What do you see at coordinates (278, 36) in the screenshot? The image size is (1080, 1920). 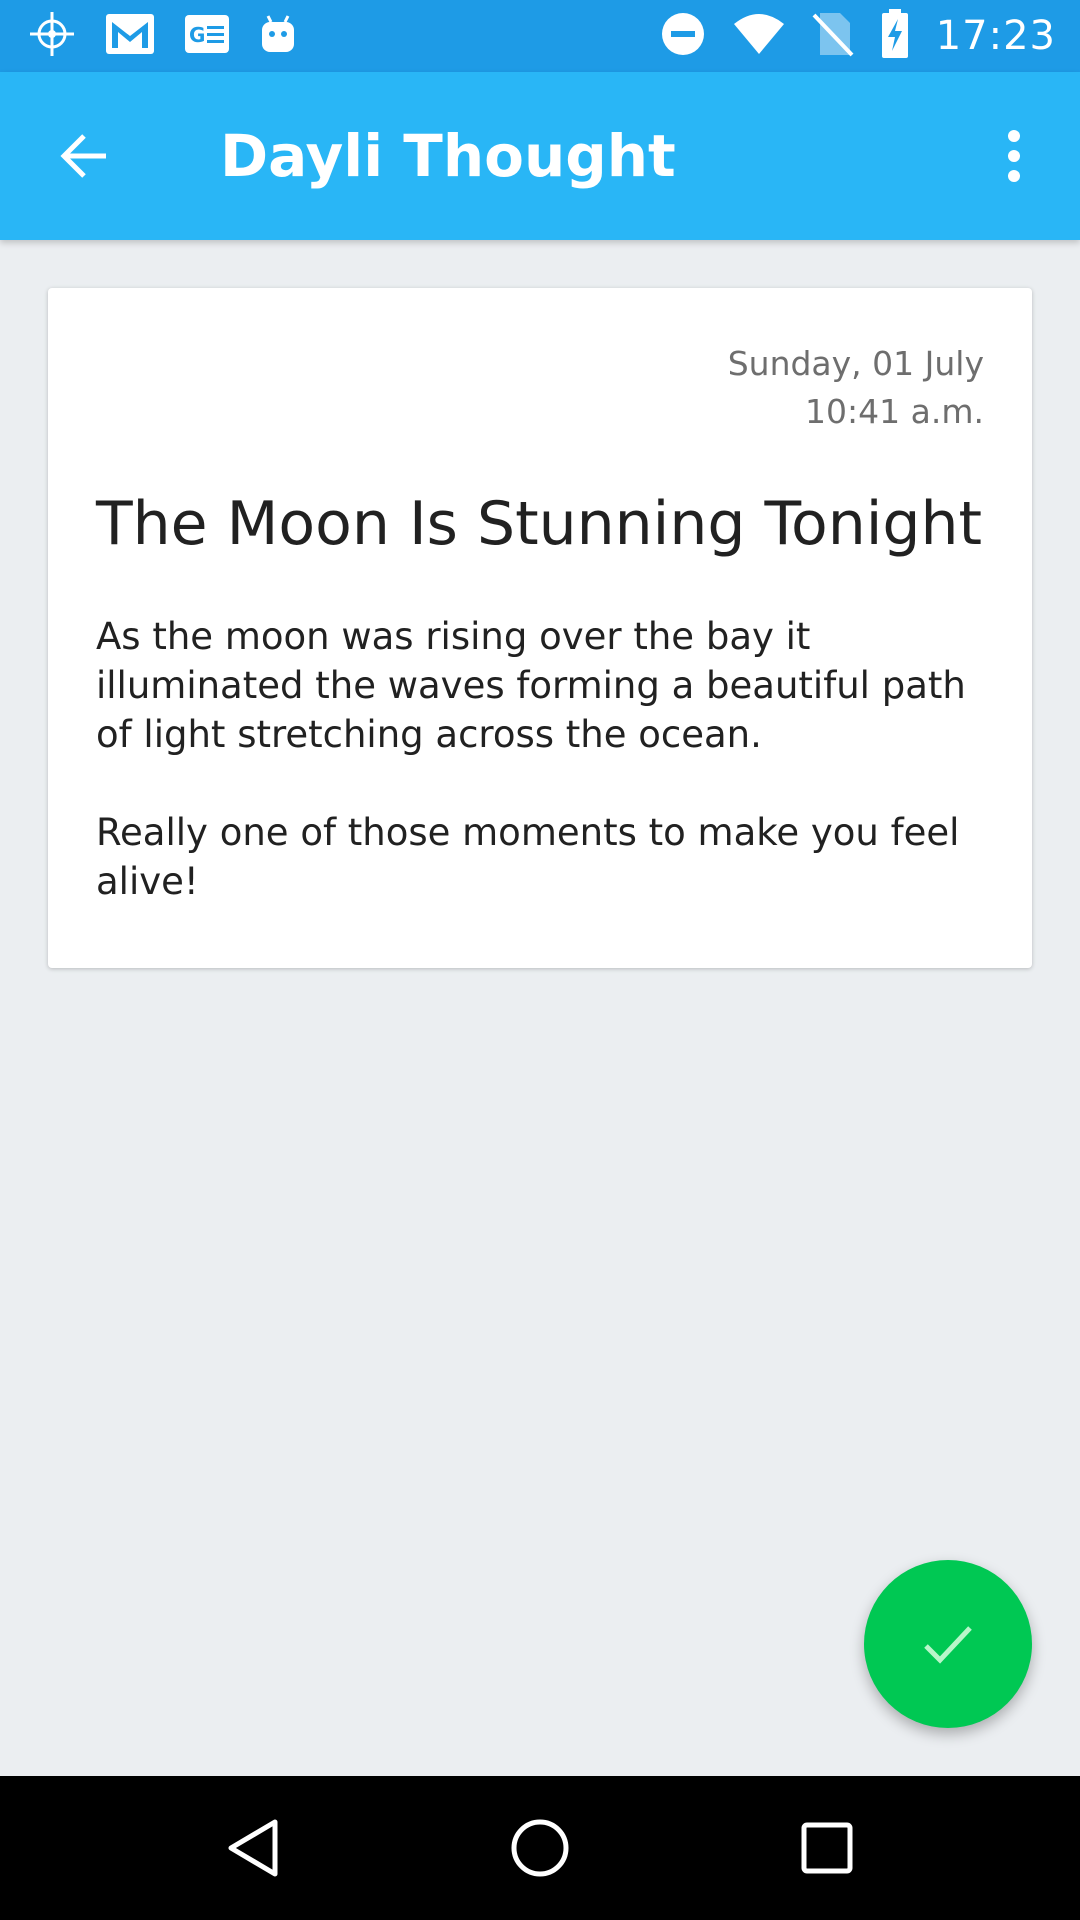 I see `android-icon` at bounding box center [278, 36].